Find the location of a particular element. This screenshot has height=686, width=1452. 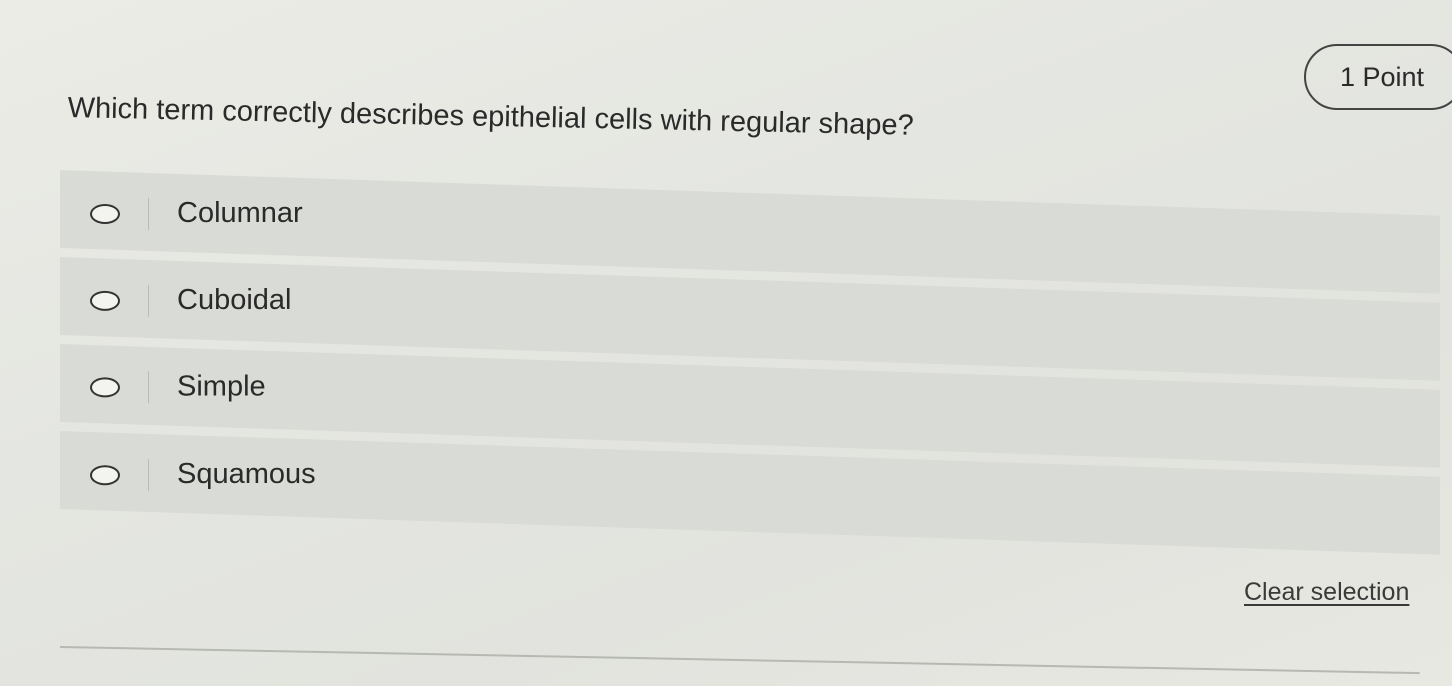

points-badge: 1 Point is located at coordinates (1378, 77).